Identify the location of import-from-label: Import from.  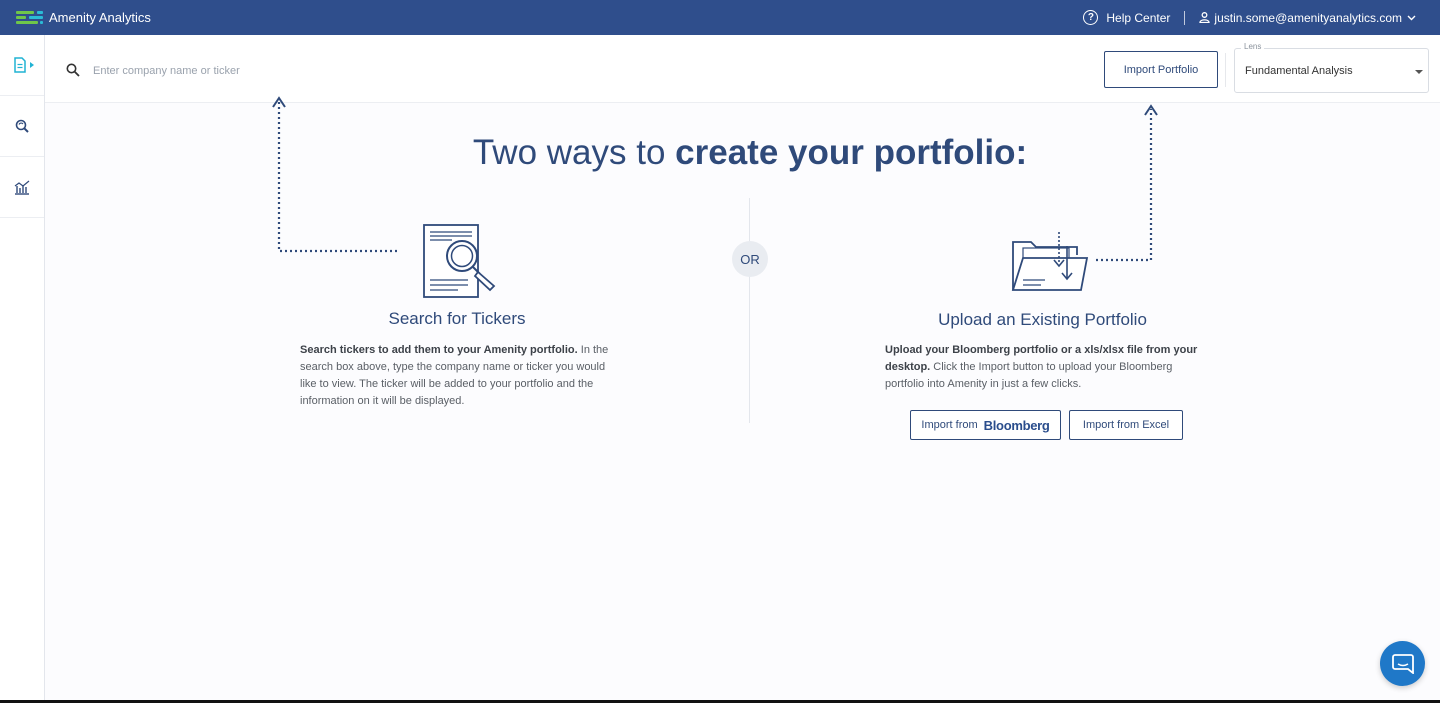
(949, 425).